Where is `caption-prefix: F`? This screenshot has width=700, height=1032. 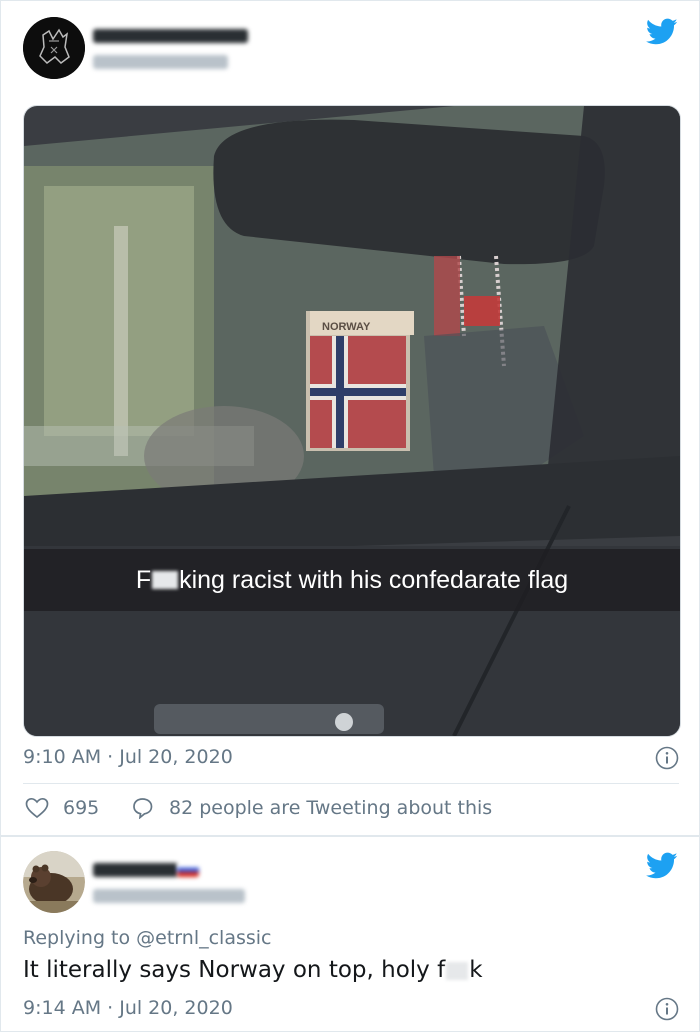 caption-prefix: F is located at coordinates (143, 579).